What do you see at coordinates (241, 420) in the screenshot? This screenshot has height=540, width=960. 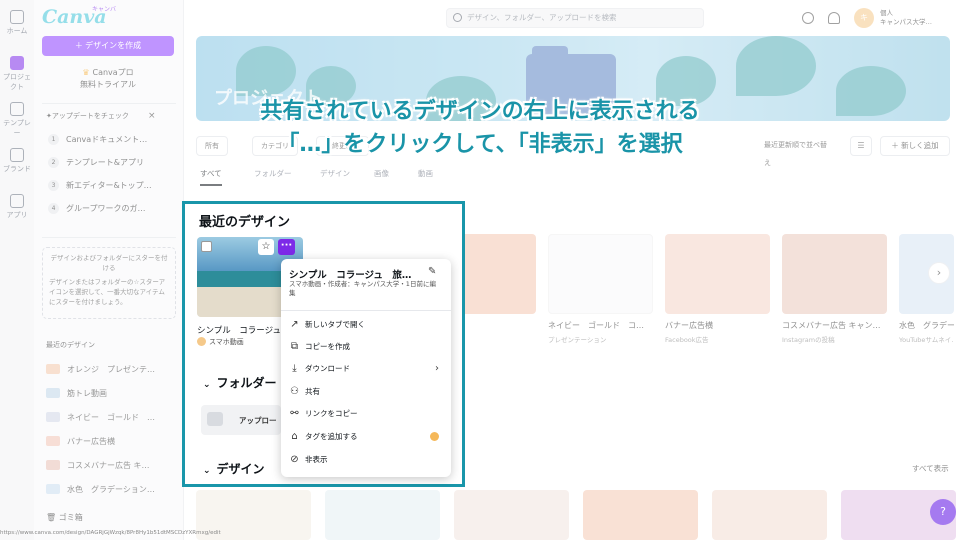 I see `folder-card: アップロー` at bounding box center [241, 420].